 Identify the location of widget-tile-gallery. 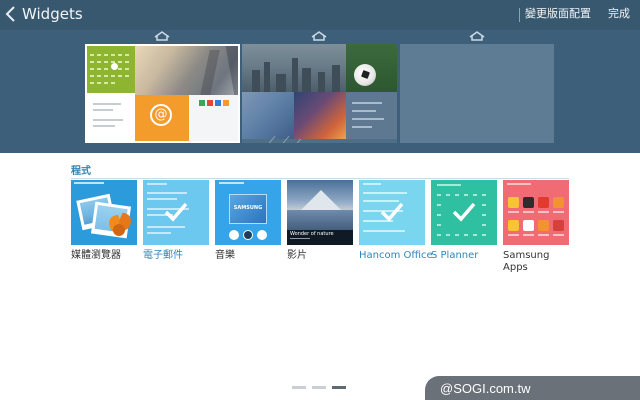
(104, 212).